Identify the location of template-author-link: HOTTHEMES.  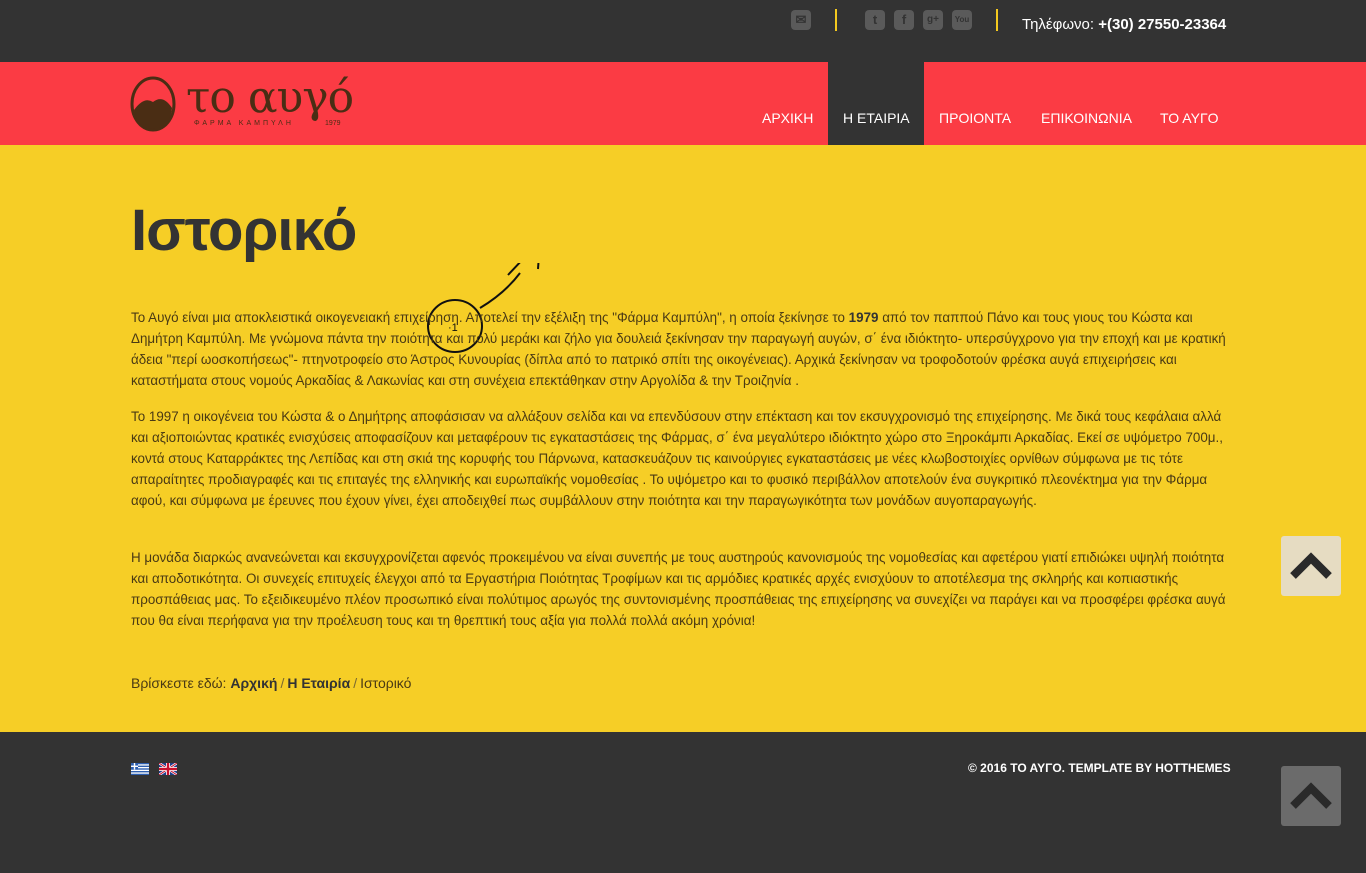
(1192, 768).